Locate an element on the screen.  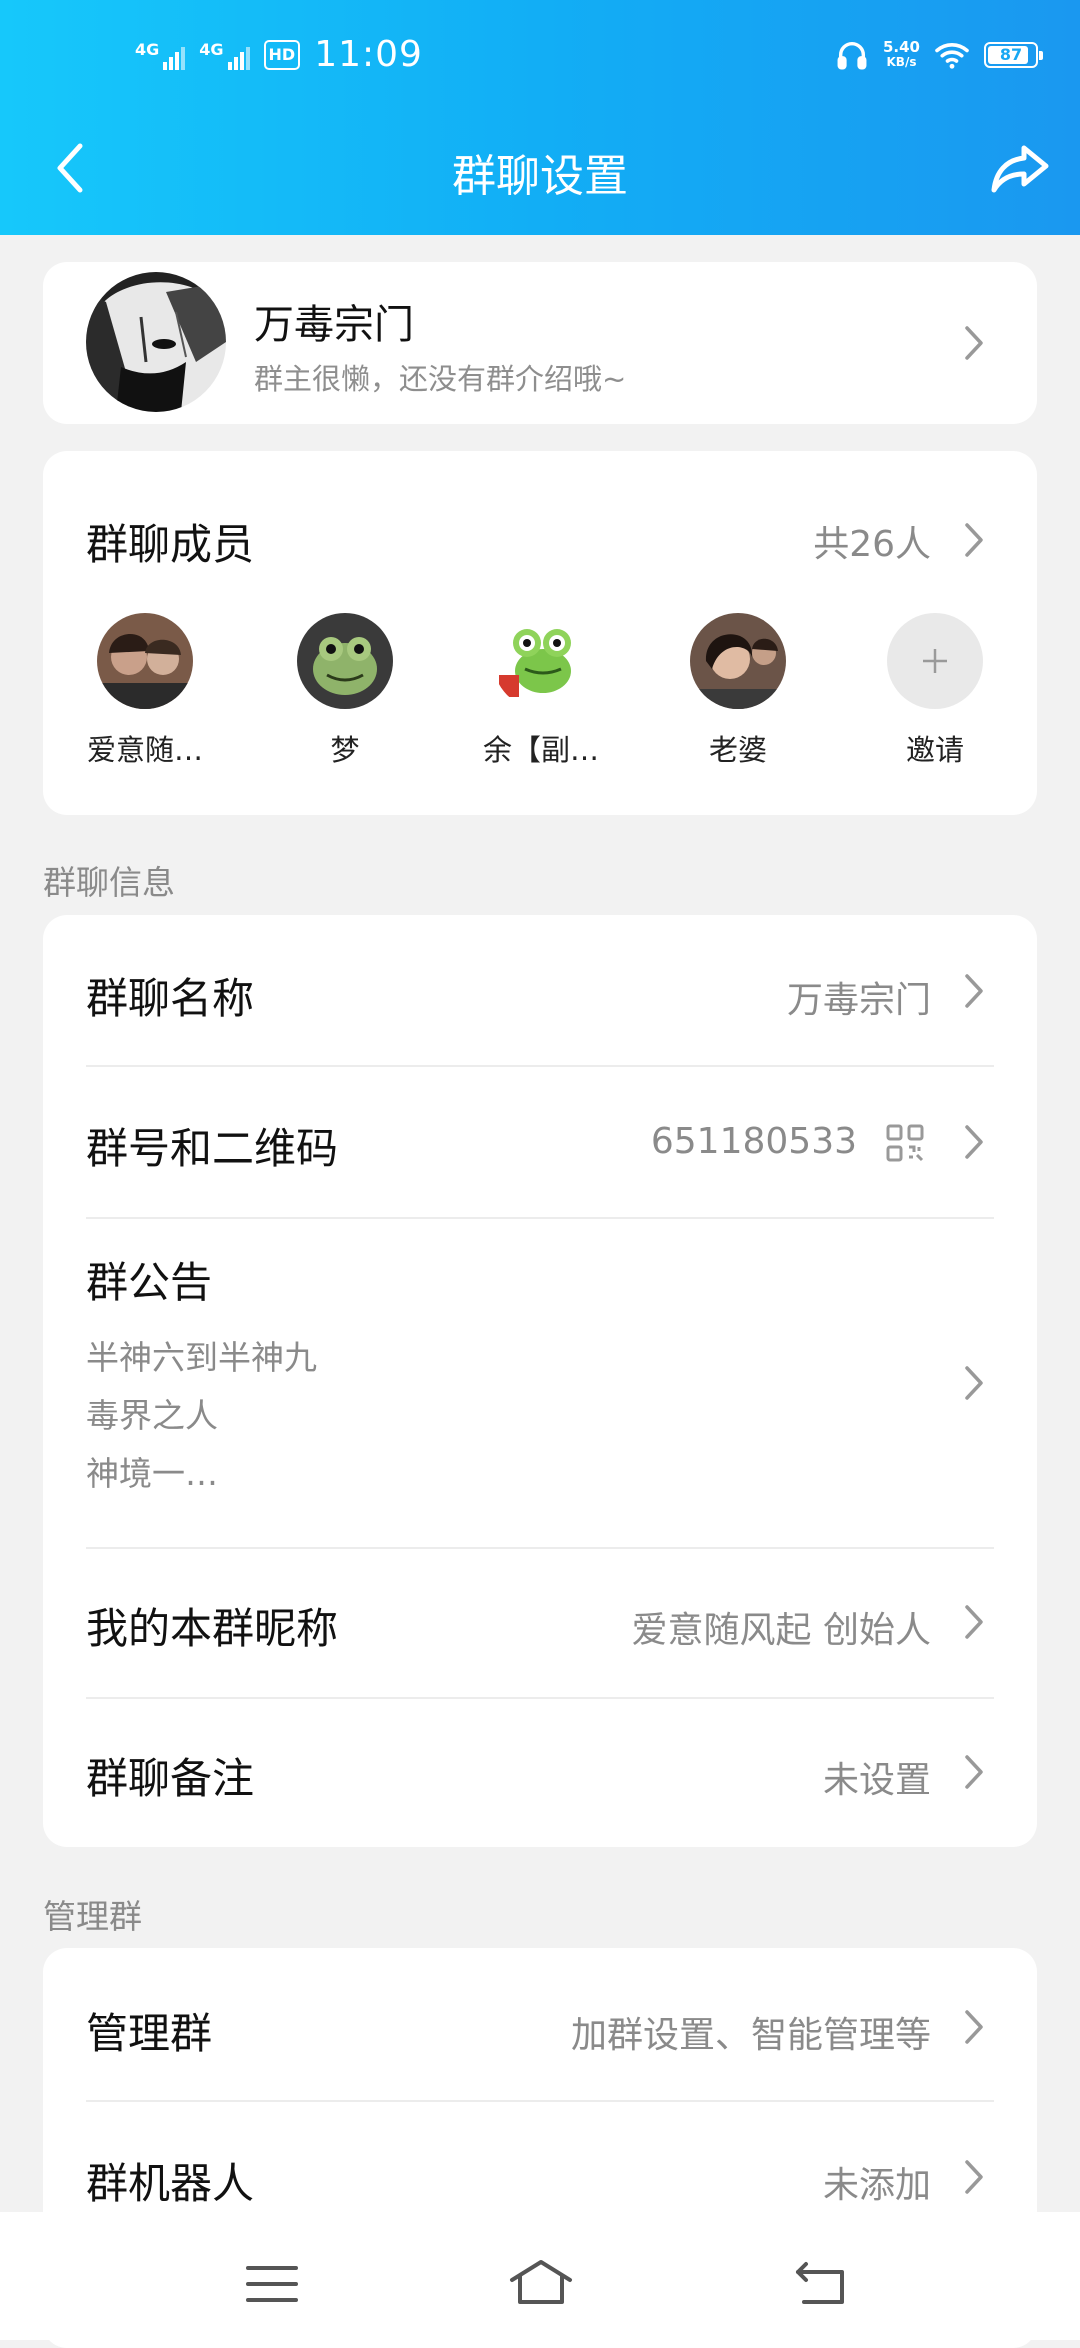
row-manage-group: 管理群 加群设置、智能管理等 is located at coordinates (540, 2023).